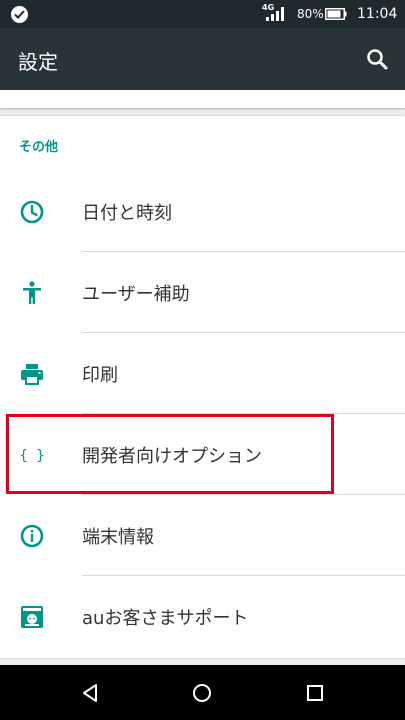  What do you see at coordinates (202, 99) in the screenshot?
I see `previous-section-card` at bounding box center [202, 99].